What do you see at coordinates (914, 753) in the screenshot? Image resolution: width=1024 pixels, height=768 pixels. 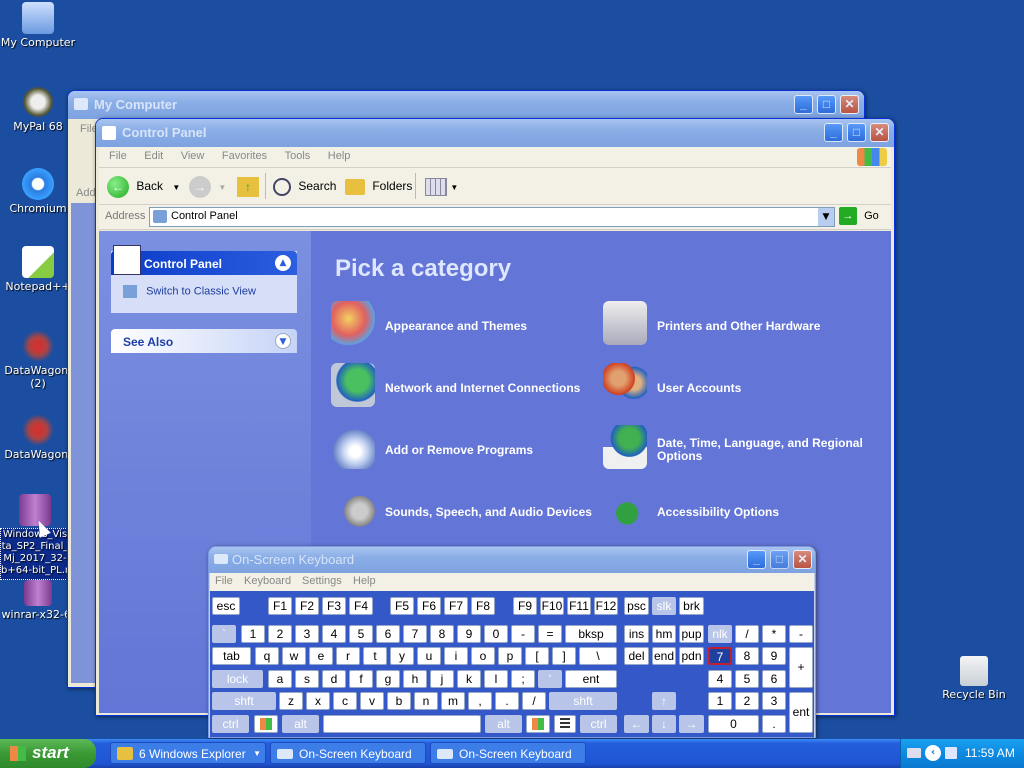 I see `keyboard-tray-icon` at bounding box center [914, 753].